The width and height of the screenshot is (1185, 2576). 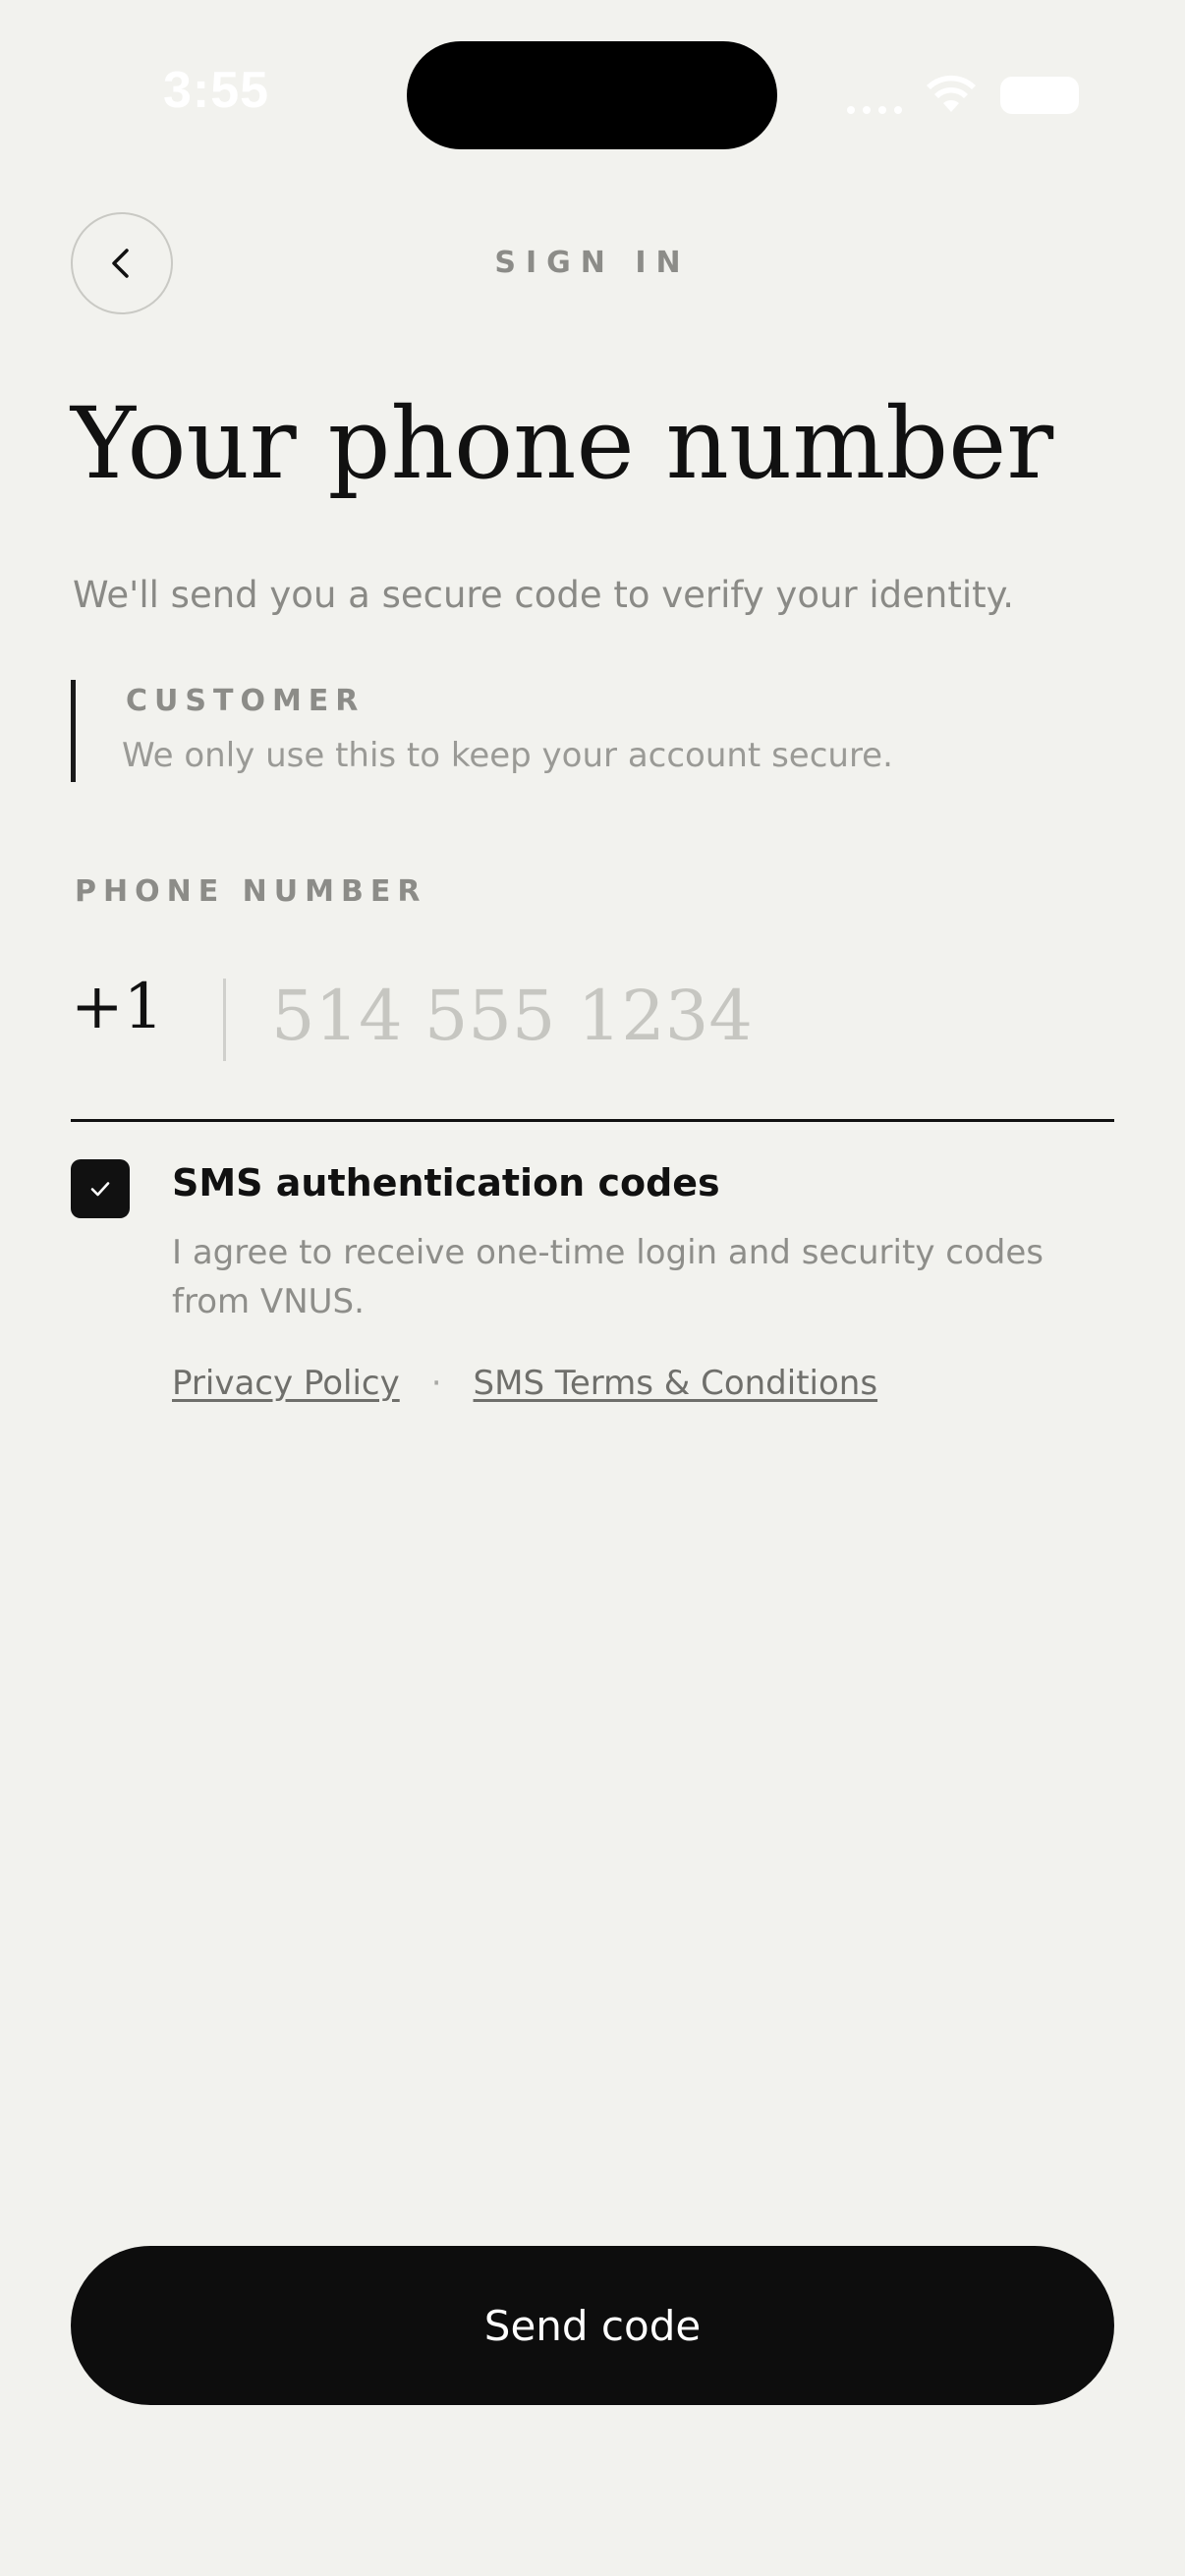 I want to click on page-title: Your phone number, so click(x=563, y=443).